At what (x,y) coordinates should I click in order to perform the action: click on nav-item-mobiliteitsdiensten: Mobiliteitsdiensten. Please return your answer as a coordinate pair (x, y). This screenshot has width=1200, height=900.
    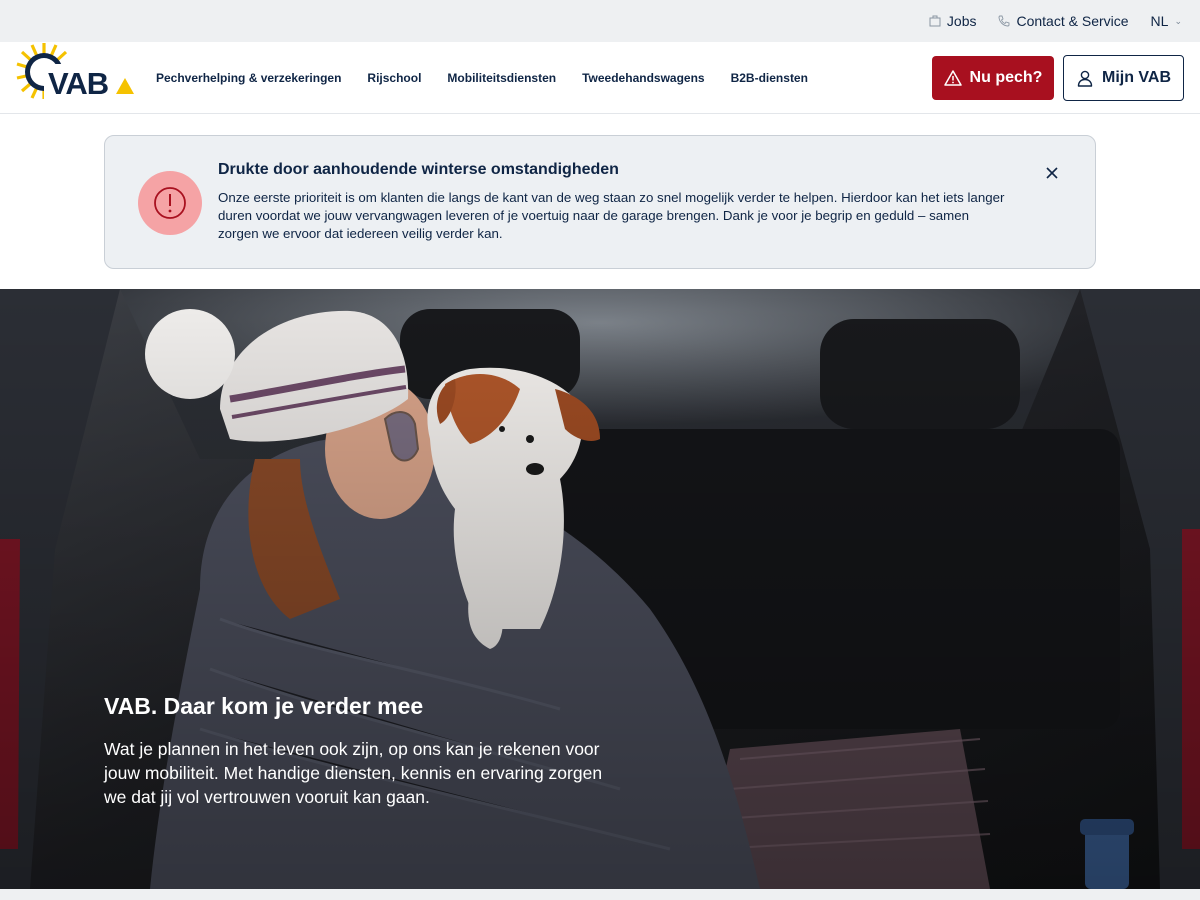
    Looking at the image, I should click on (501, 78).